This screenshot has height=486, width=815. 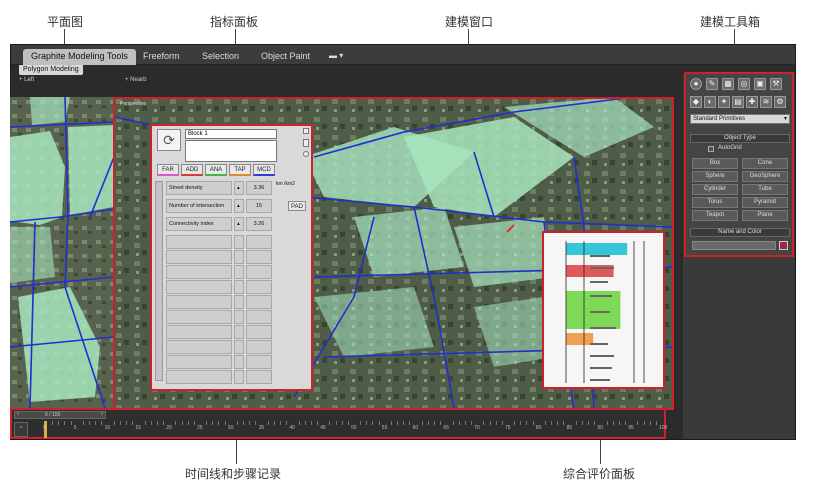 What do you see at coordinates (776, 84) in the screenshot?
I see `utilities-icon: ⚒` at bounding box center [776, 84].